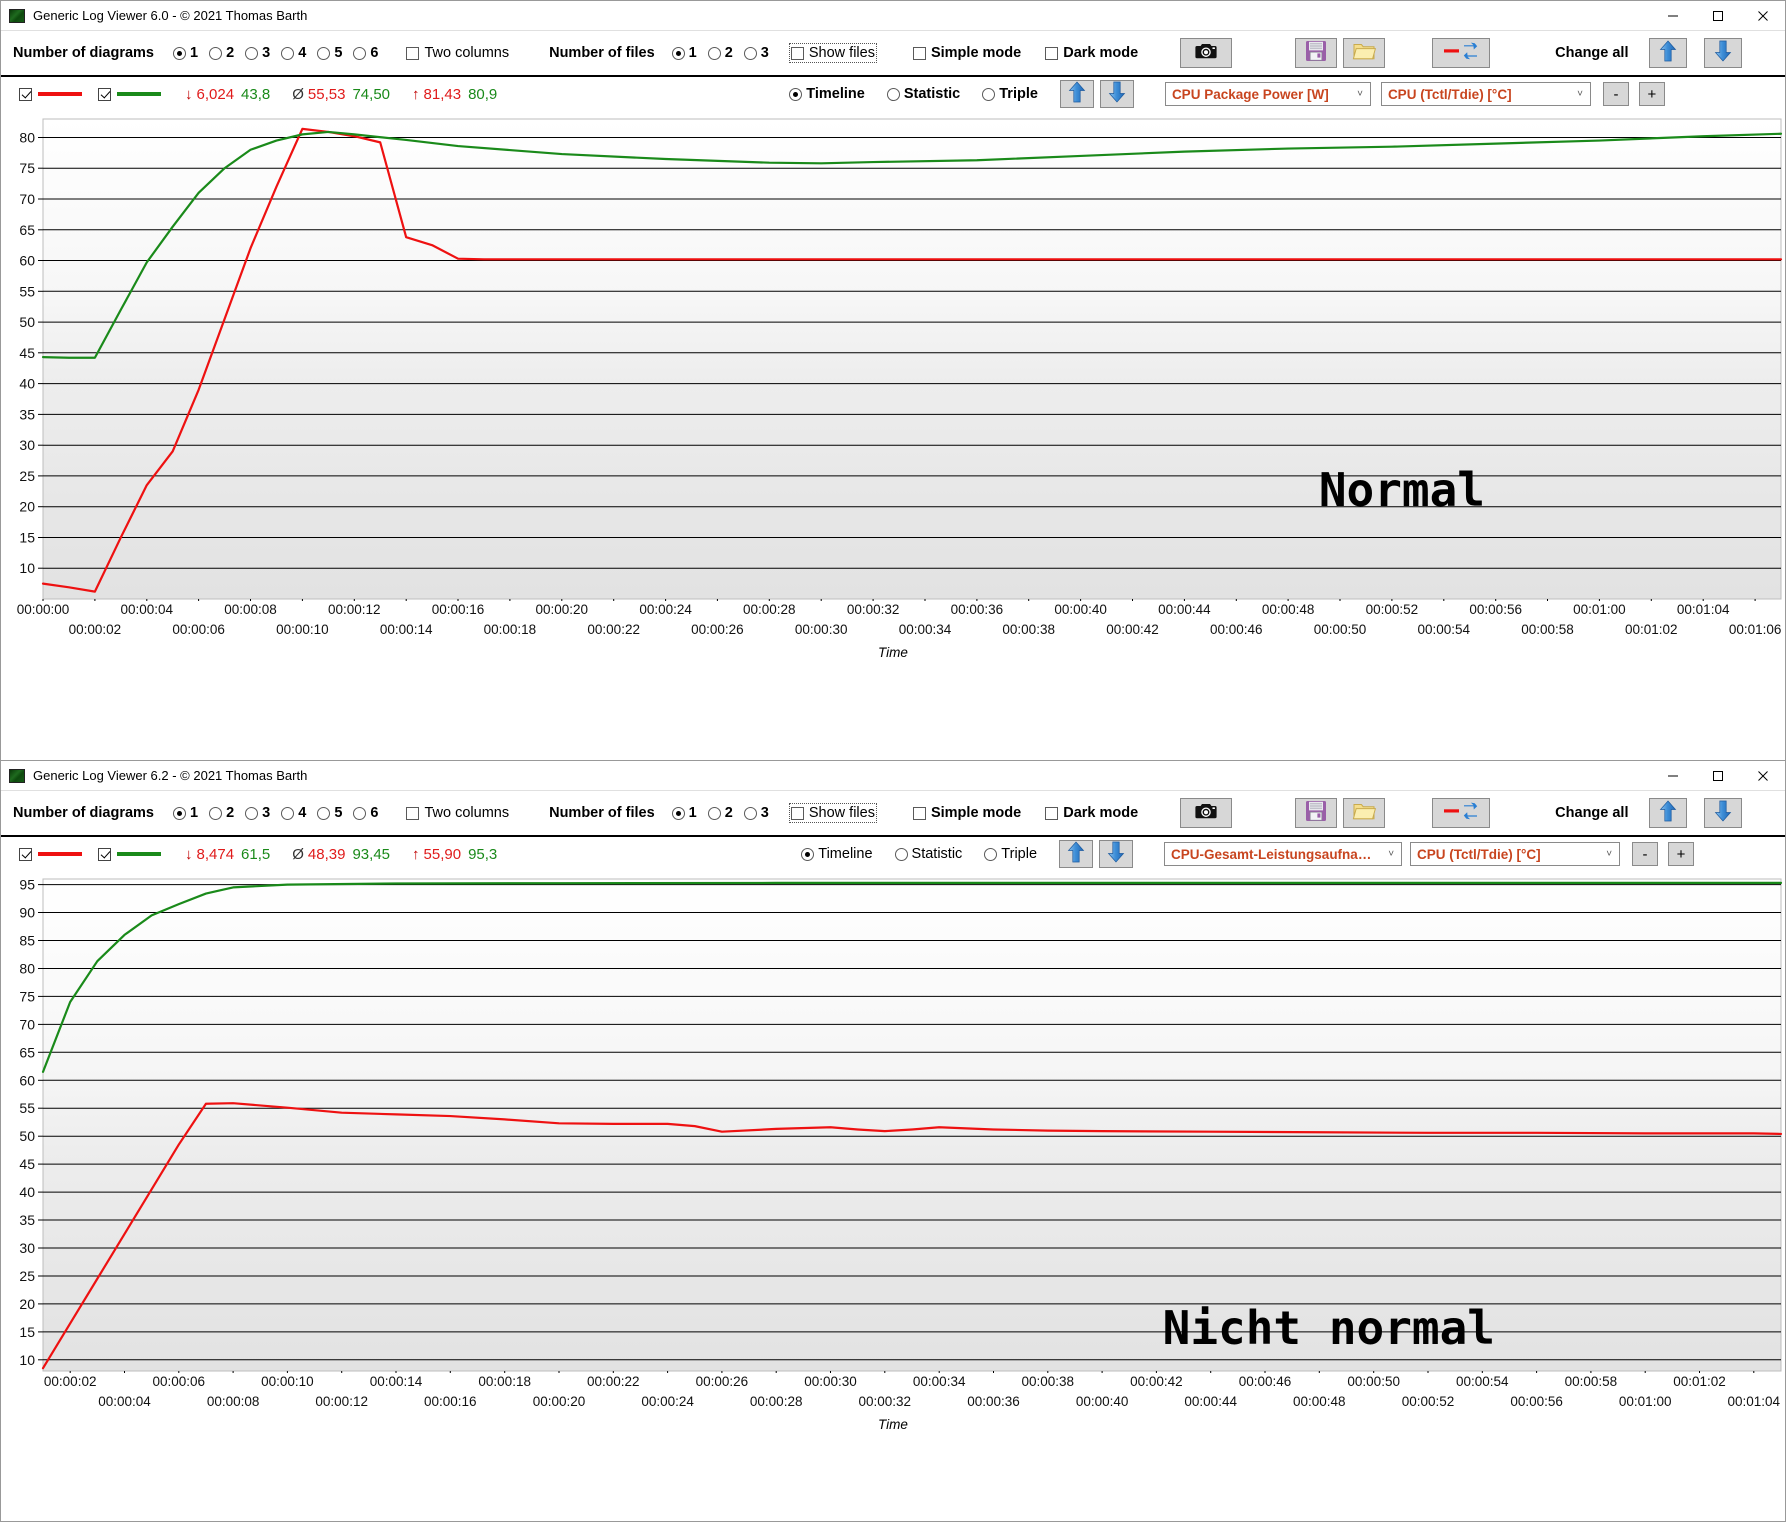  Describe the element at coordinates (1116, 854) in the screenshot. I see `series-down-button` at that location.